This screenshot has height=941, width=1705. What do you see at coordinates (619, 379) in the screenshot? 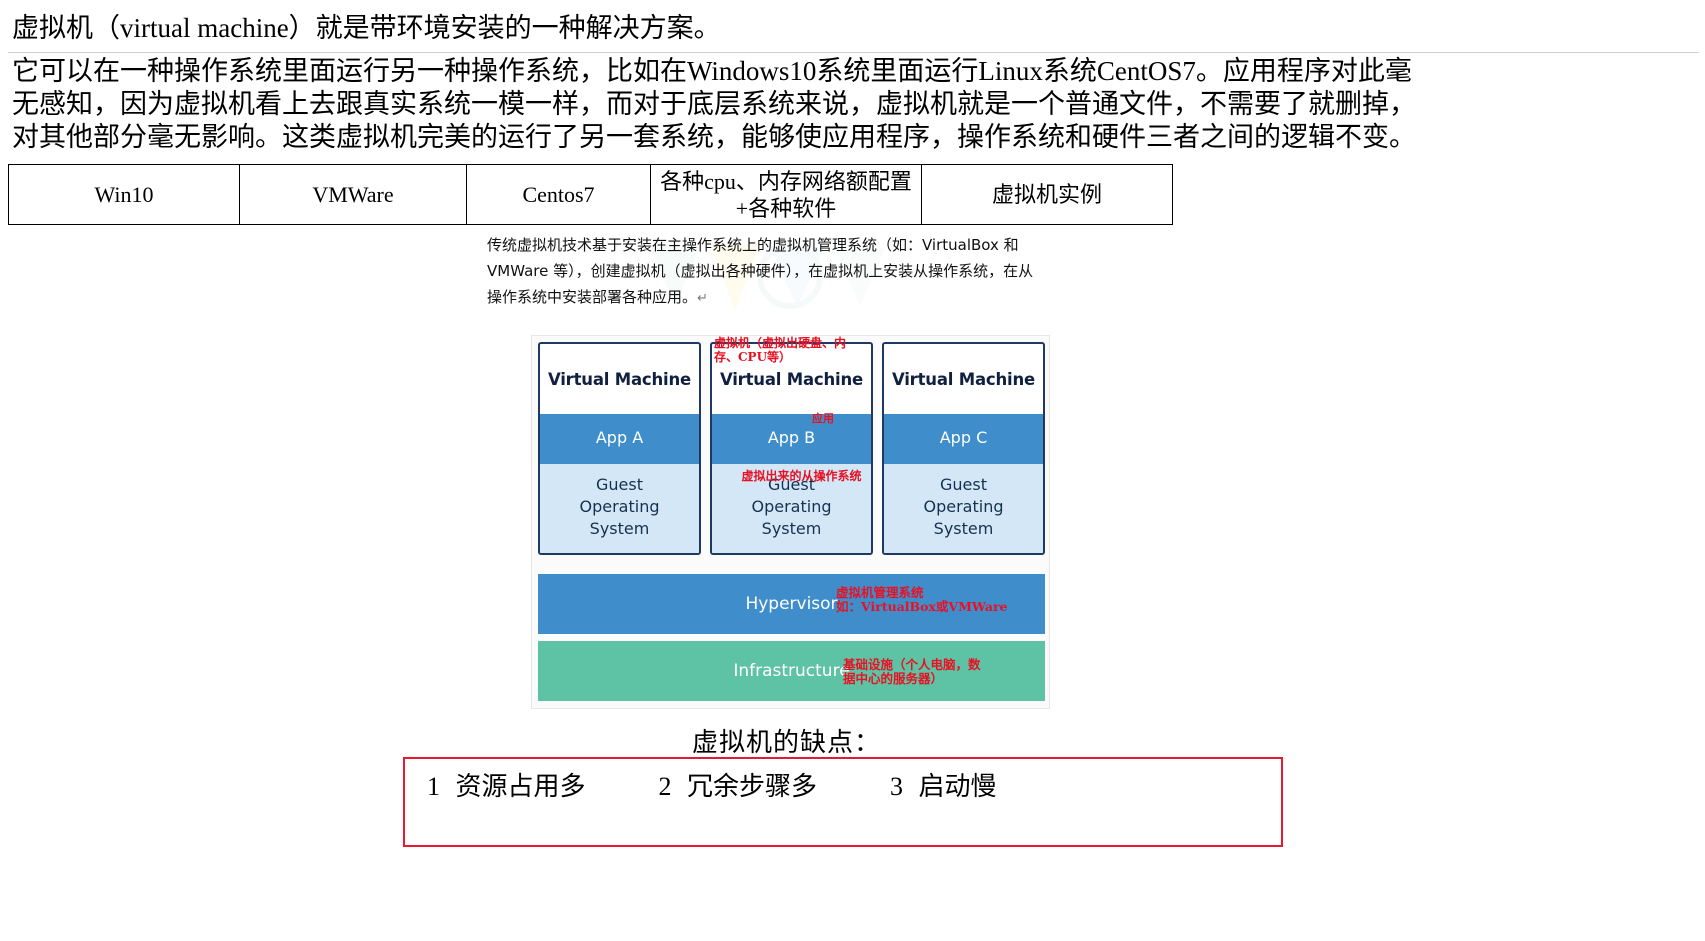
I see `vm-a-title: Virtual Machine` at bounding box center [619, 379].